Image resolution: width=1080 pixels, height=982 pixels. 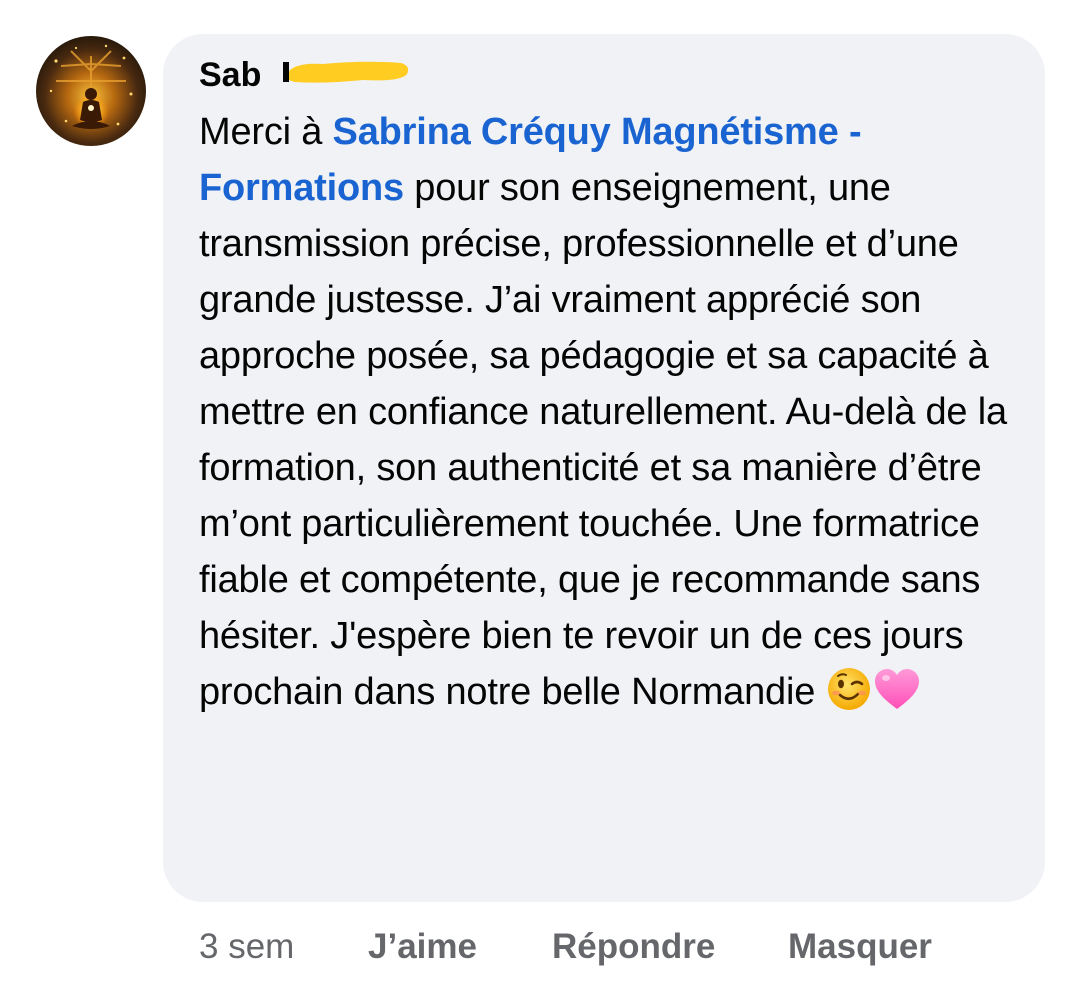 I want to click on reply-button: Répondre, so click(x=633, y=947).